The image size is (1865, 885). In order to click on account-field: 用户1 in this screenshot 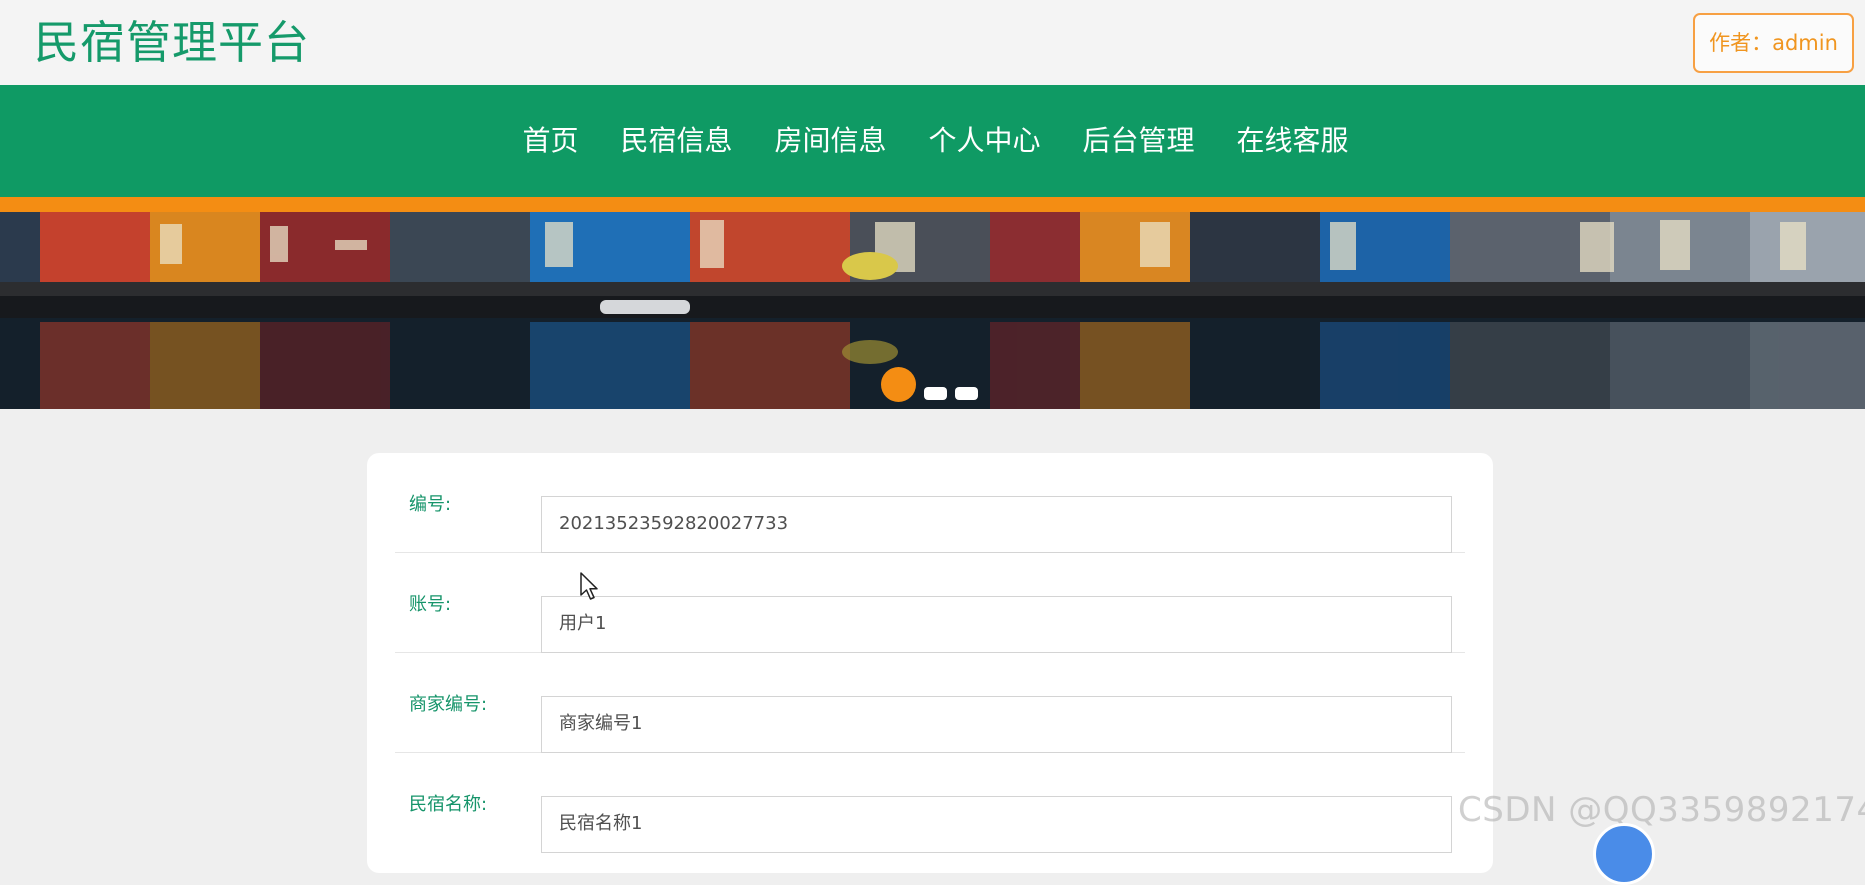, I will do `click(996, 624)`.